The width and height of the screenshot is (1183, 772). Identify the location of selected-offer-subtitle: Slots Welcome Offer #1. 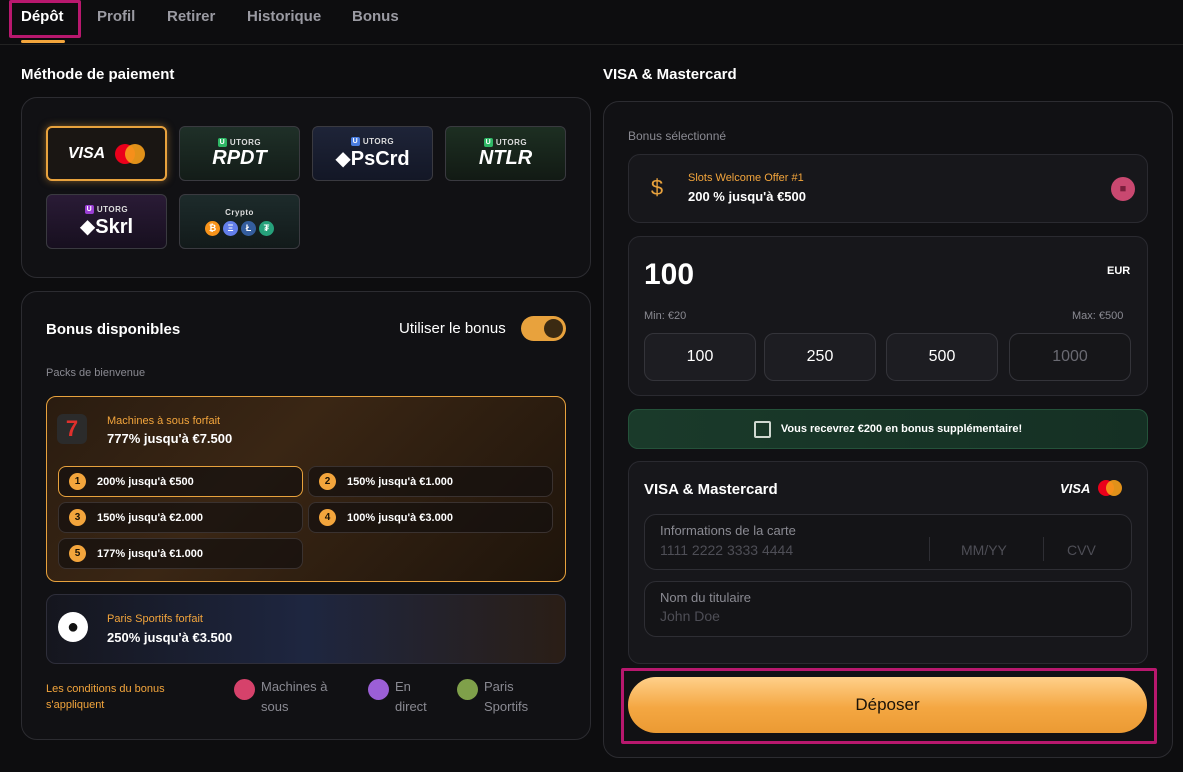
(746, 178).